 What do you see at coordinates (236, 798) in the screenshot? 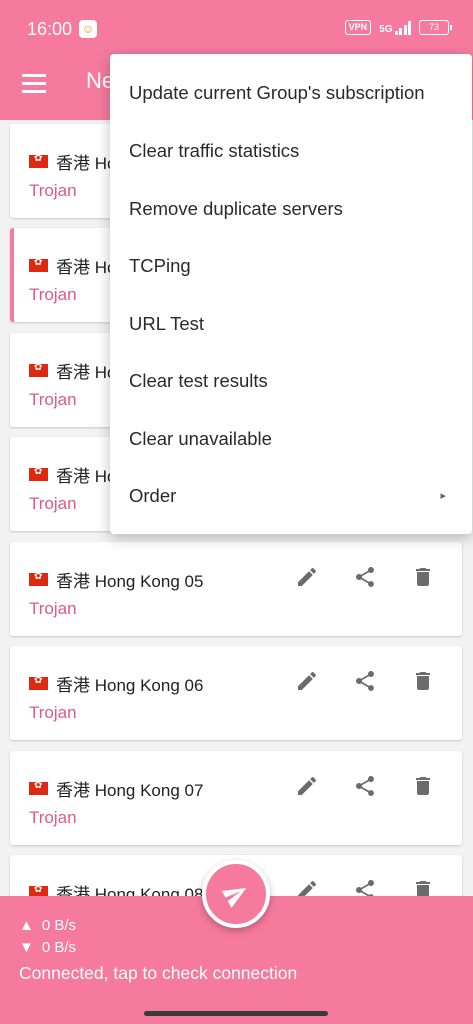
I see `server-card: 香港 Hong Kong 07 Trojan` at bounding box center [236, 798].